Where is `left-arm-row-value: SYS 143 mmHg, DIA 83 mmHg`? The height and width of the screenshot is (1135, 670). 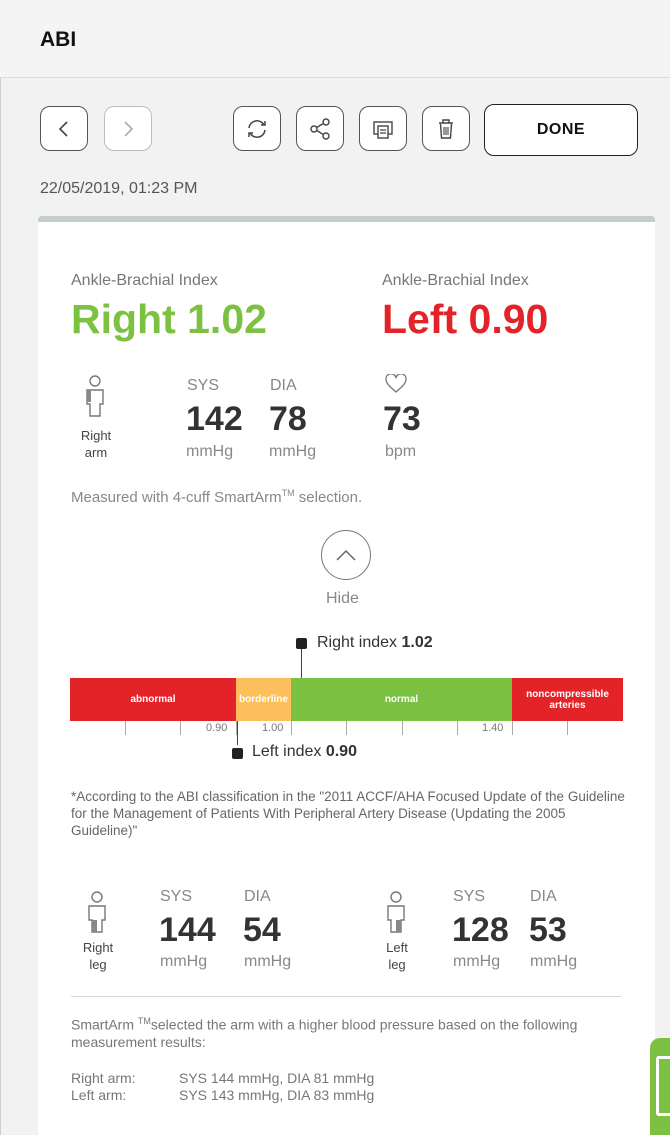 left-arm-row-value: SYS 143 mmHg, DIA 83 mmHg is located at coordinates (277, 1095).